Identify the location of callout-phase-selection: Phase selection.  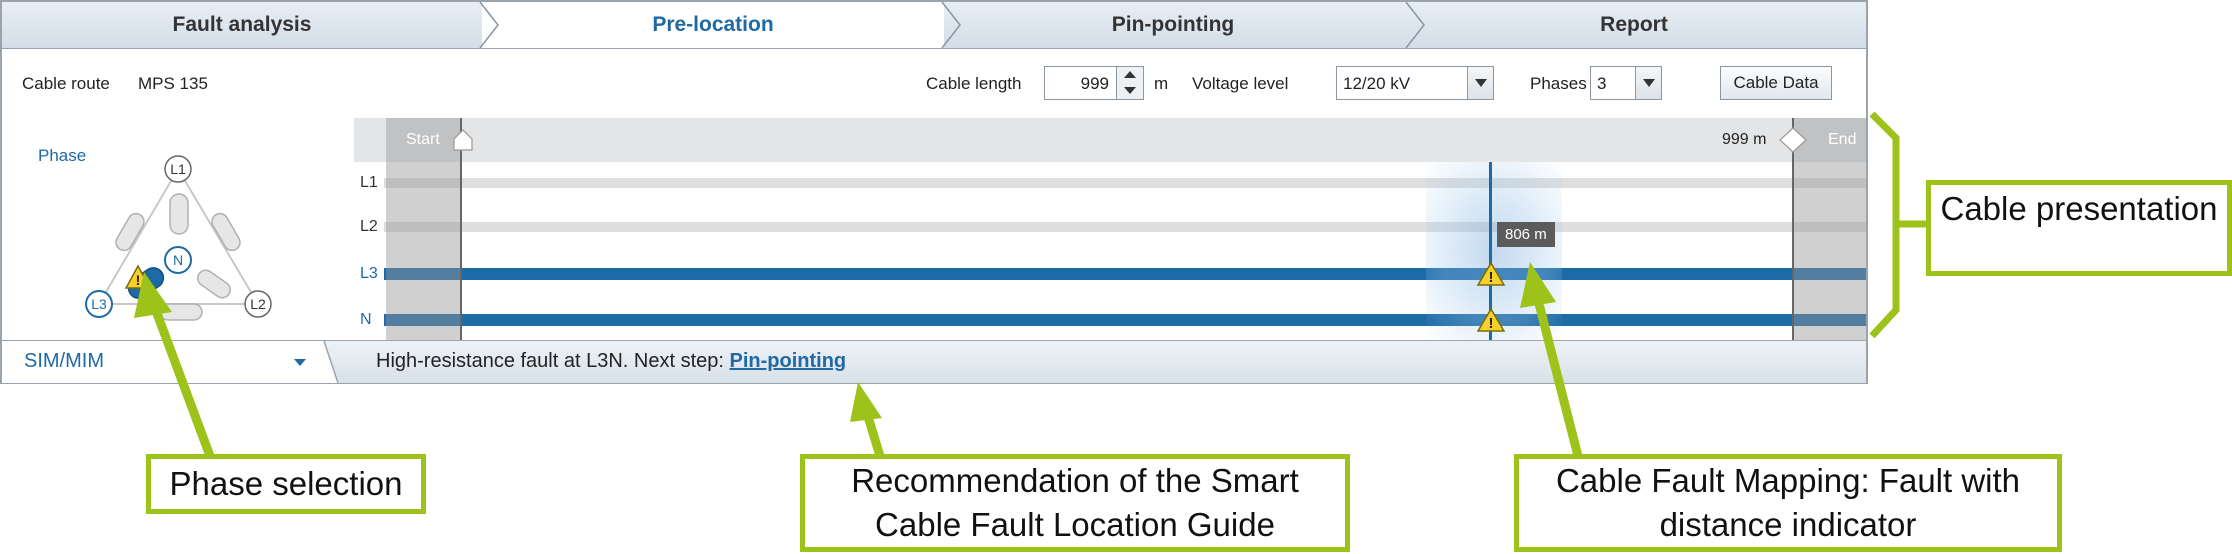
(286, 484).